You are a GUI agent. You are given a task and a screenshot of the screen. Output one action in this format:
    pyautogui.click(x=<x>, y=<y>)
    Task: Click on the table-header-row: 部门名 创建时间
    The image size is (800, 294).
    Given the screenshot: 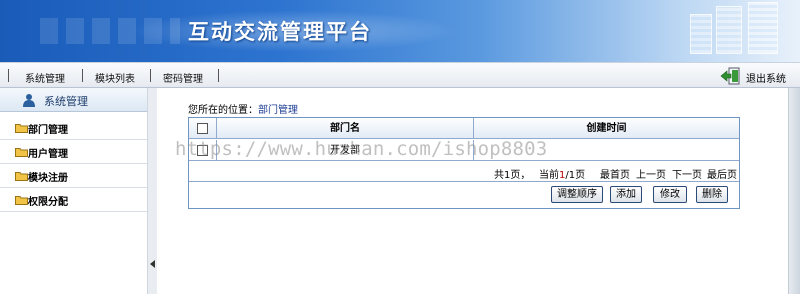 What is the action you would take?
    pyautogui.click(x=464, y=128)
    